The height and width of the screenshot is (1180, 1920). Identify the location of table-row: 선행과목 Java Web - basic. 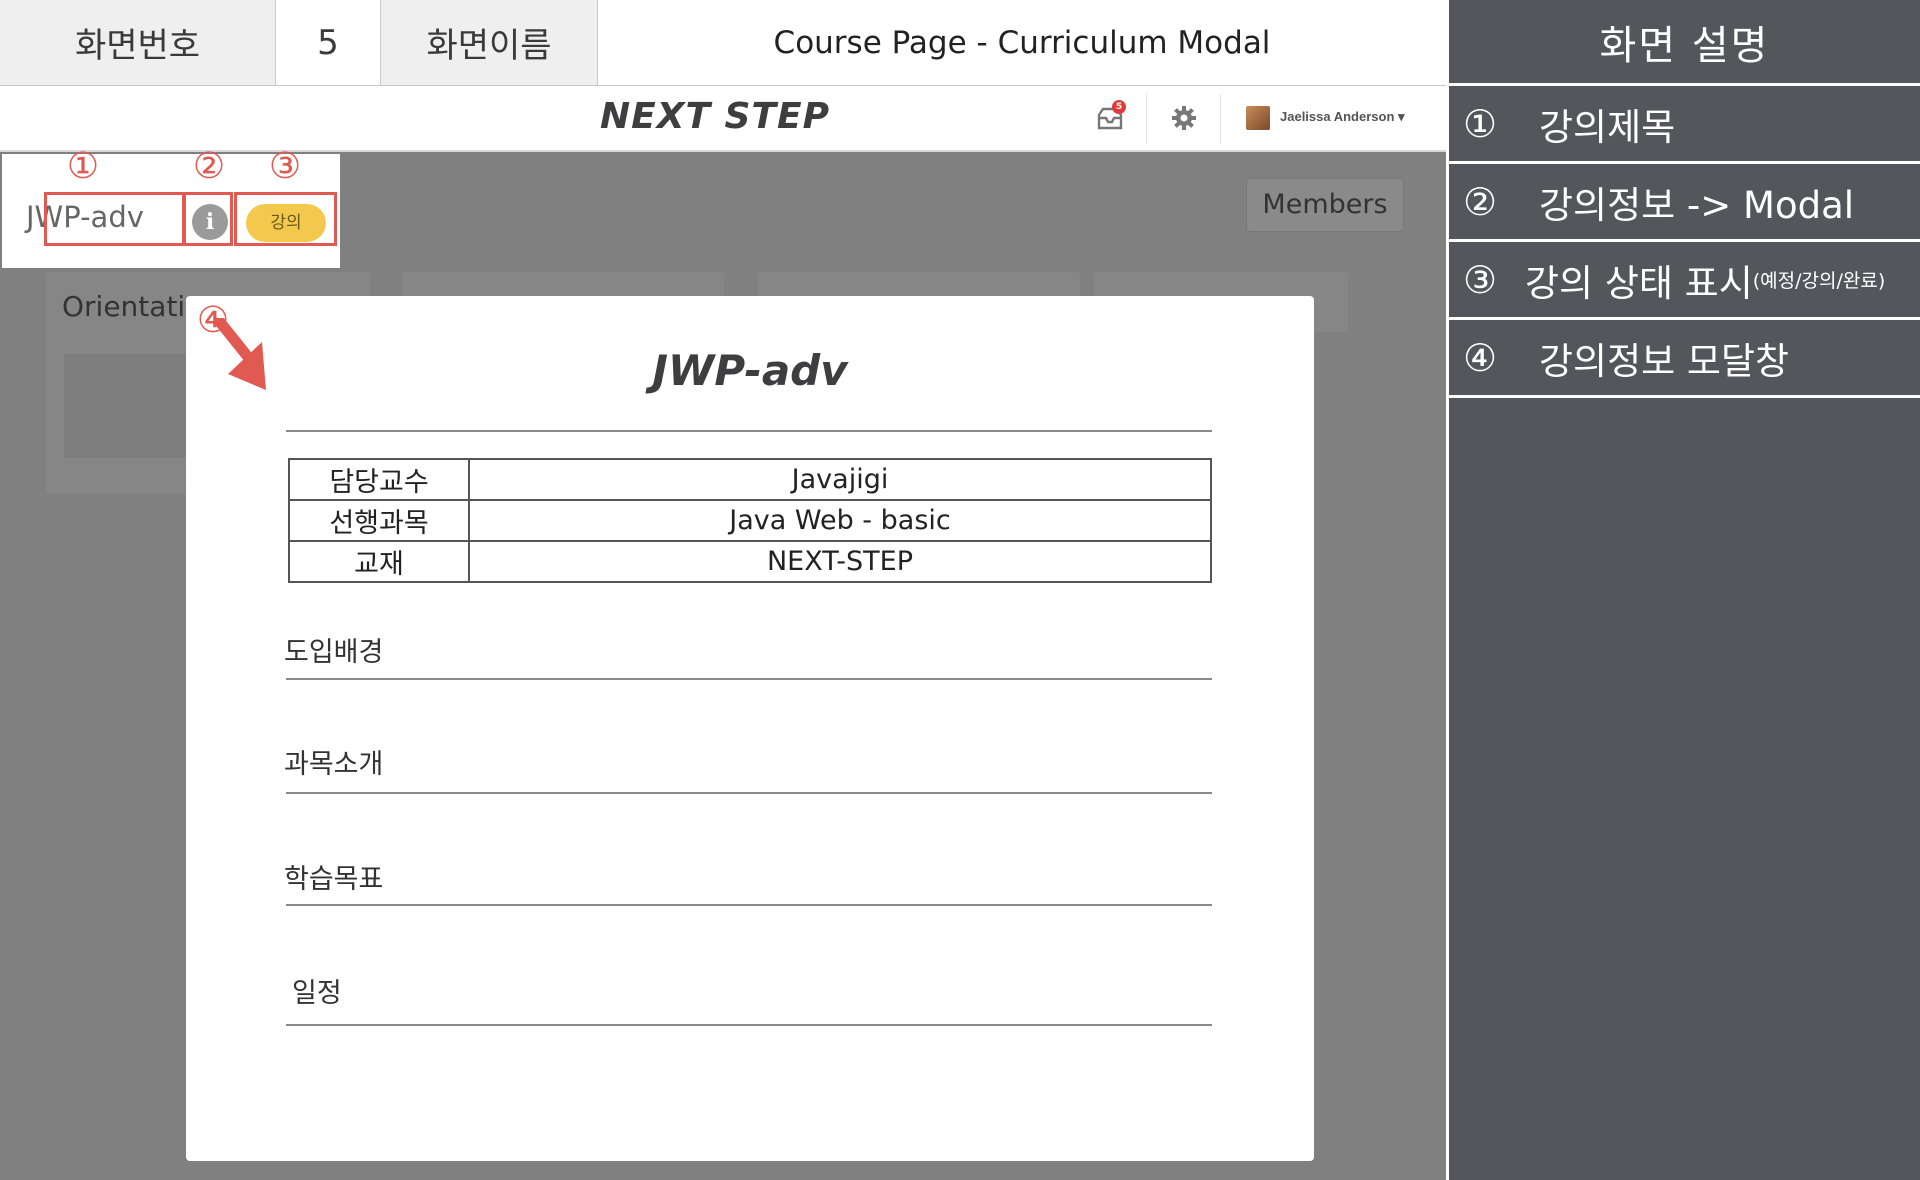
(750, 520).